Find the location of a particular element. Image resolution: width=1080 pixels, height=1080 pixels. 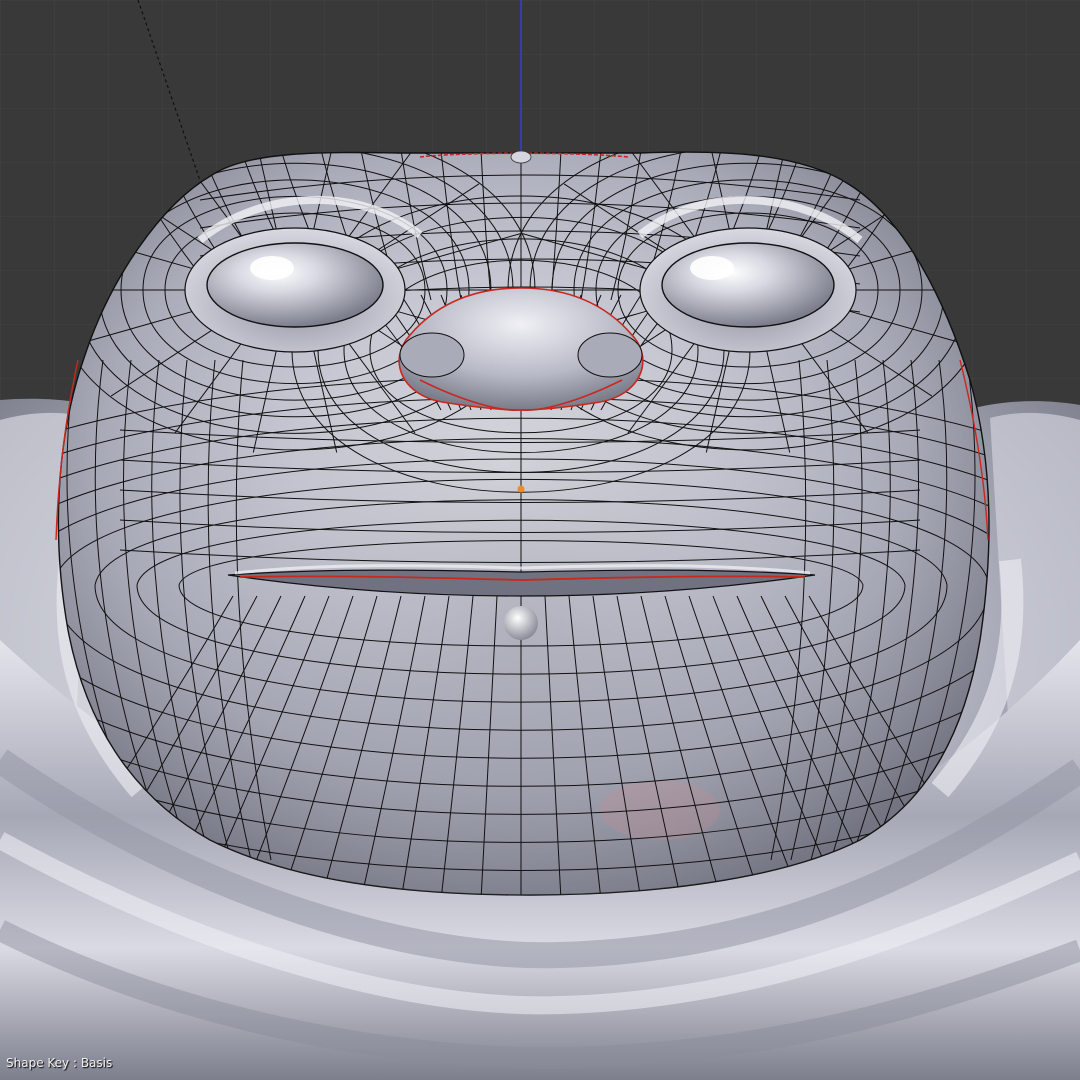

selected-vertex is located at coordinates (521, 489).